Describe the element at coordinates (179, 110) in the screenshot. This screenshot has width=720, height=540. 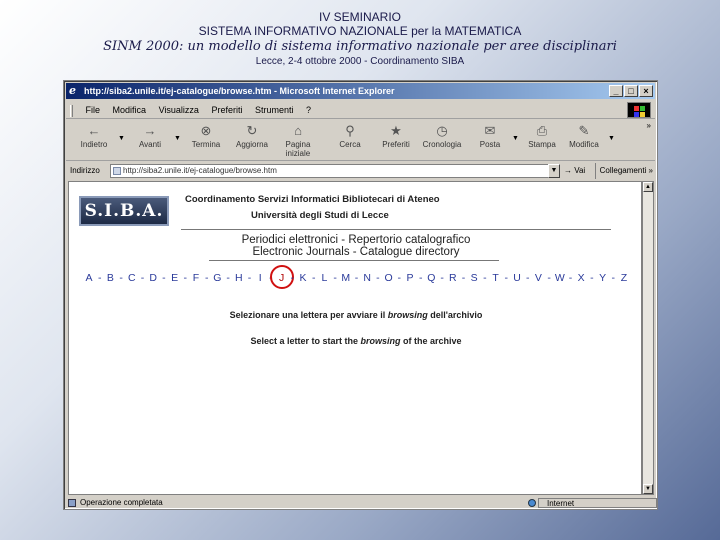
I see `menu-visualizza: Visualizza` at that location.